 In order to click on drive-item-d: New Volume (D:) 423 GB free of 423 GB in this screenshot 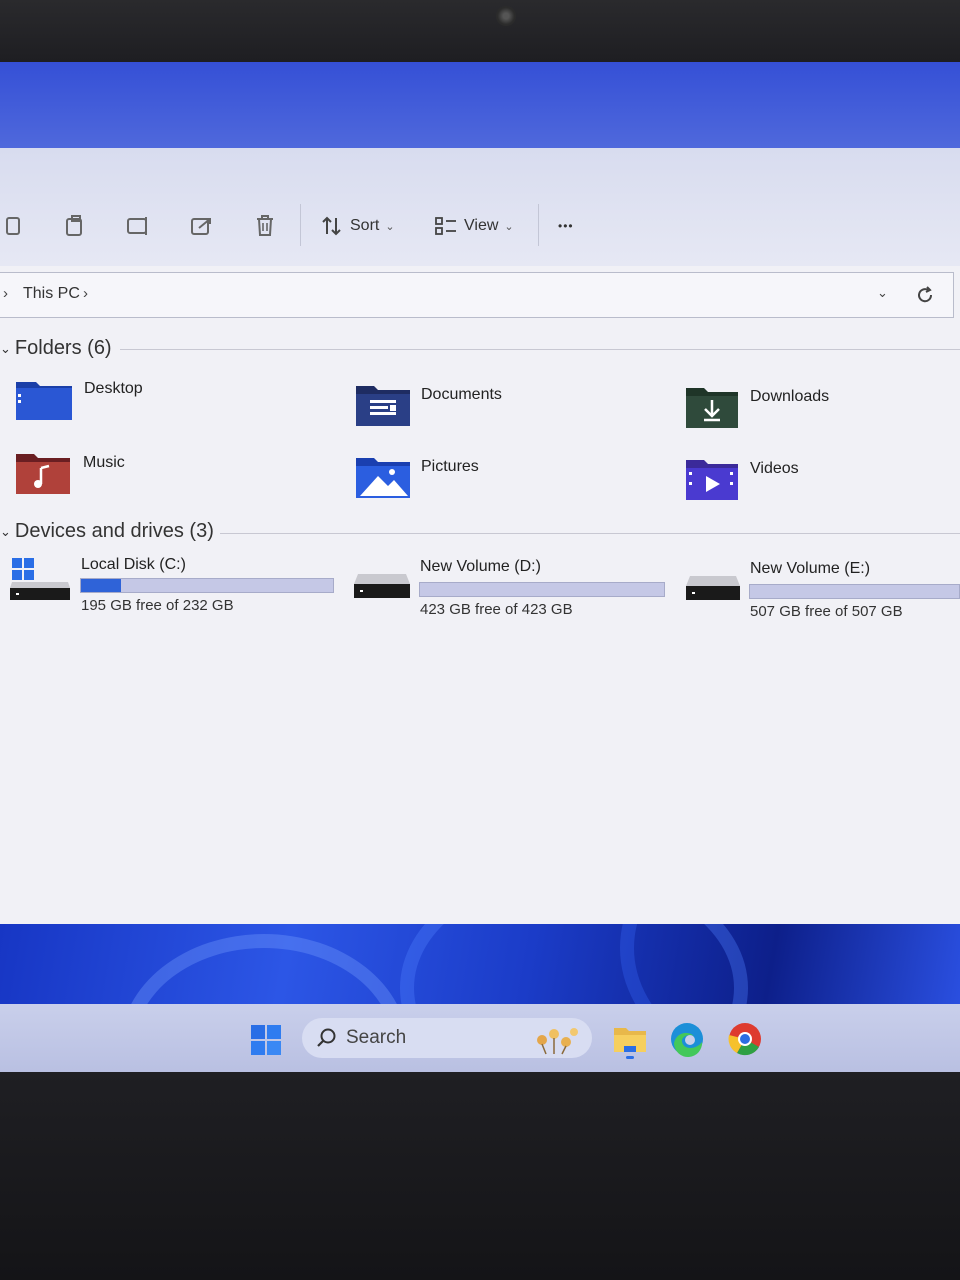, I will do `click(510, 589)`.